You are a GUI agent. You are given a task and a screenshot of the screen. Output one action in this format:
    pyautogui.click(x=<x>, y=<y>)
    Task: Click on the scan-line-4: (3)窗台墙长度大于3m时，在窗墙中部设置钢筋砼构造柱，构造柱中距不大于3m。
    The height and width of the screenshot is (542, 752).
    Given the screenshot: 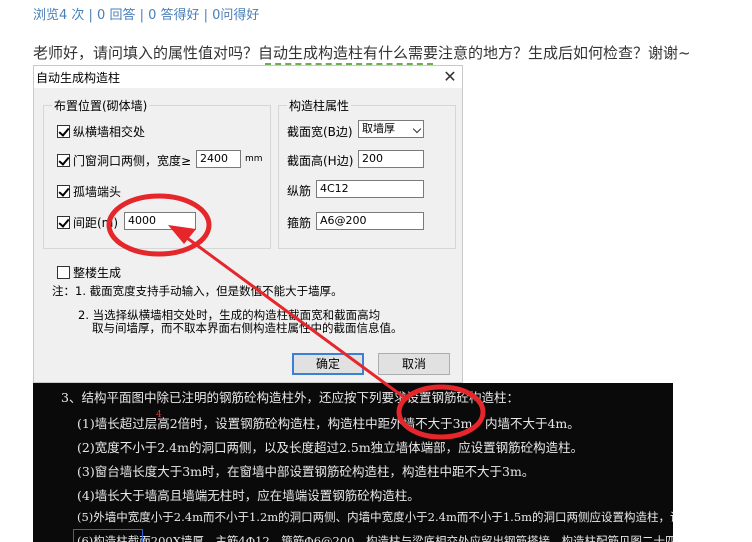 What is the action you would take?
    pyautogui.click(x=306, y=471)
    